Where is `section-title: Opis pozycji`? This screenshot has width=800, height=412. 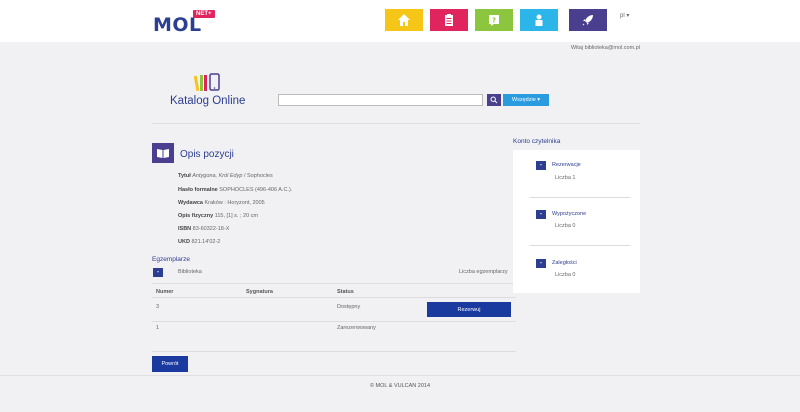 section-title: Opis pozycji is located at coordinates (207, 154).